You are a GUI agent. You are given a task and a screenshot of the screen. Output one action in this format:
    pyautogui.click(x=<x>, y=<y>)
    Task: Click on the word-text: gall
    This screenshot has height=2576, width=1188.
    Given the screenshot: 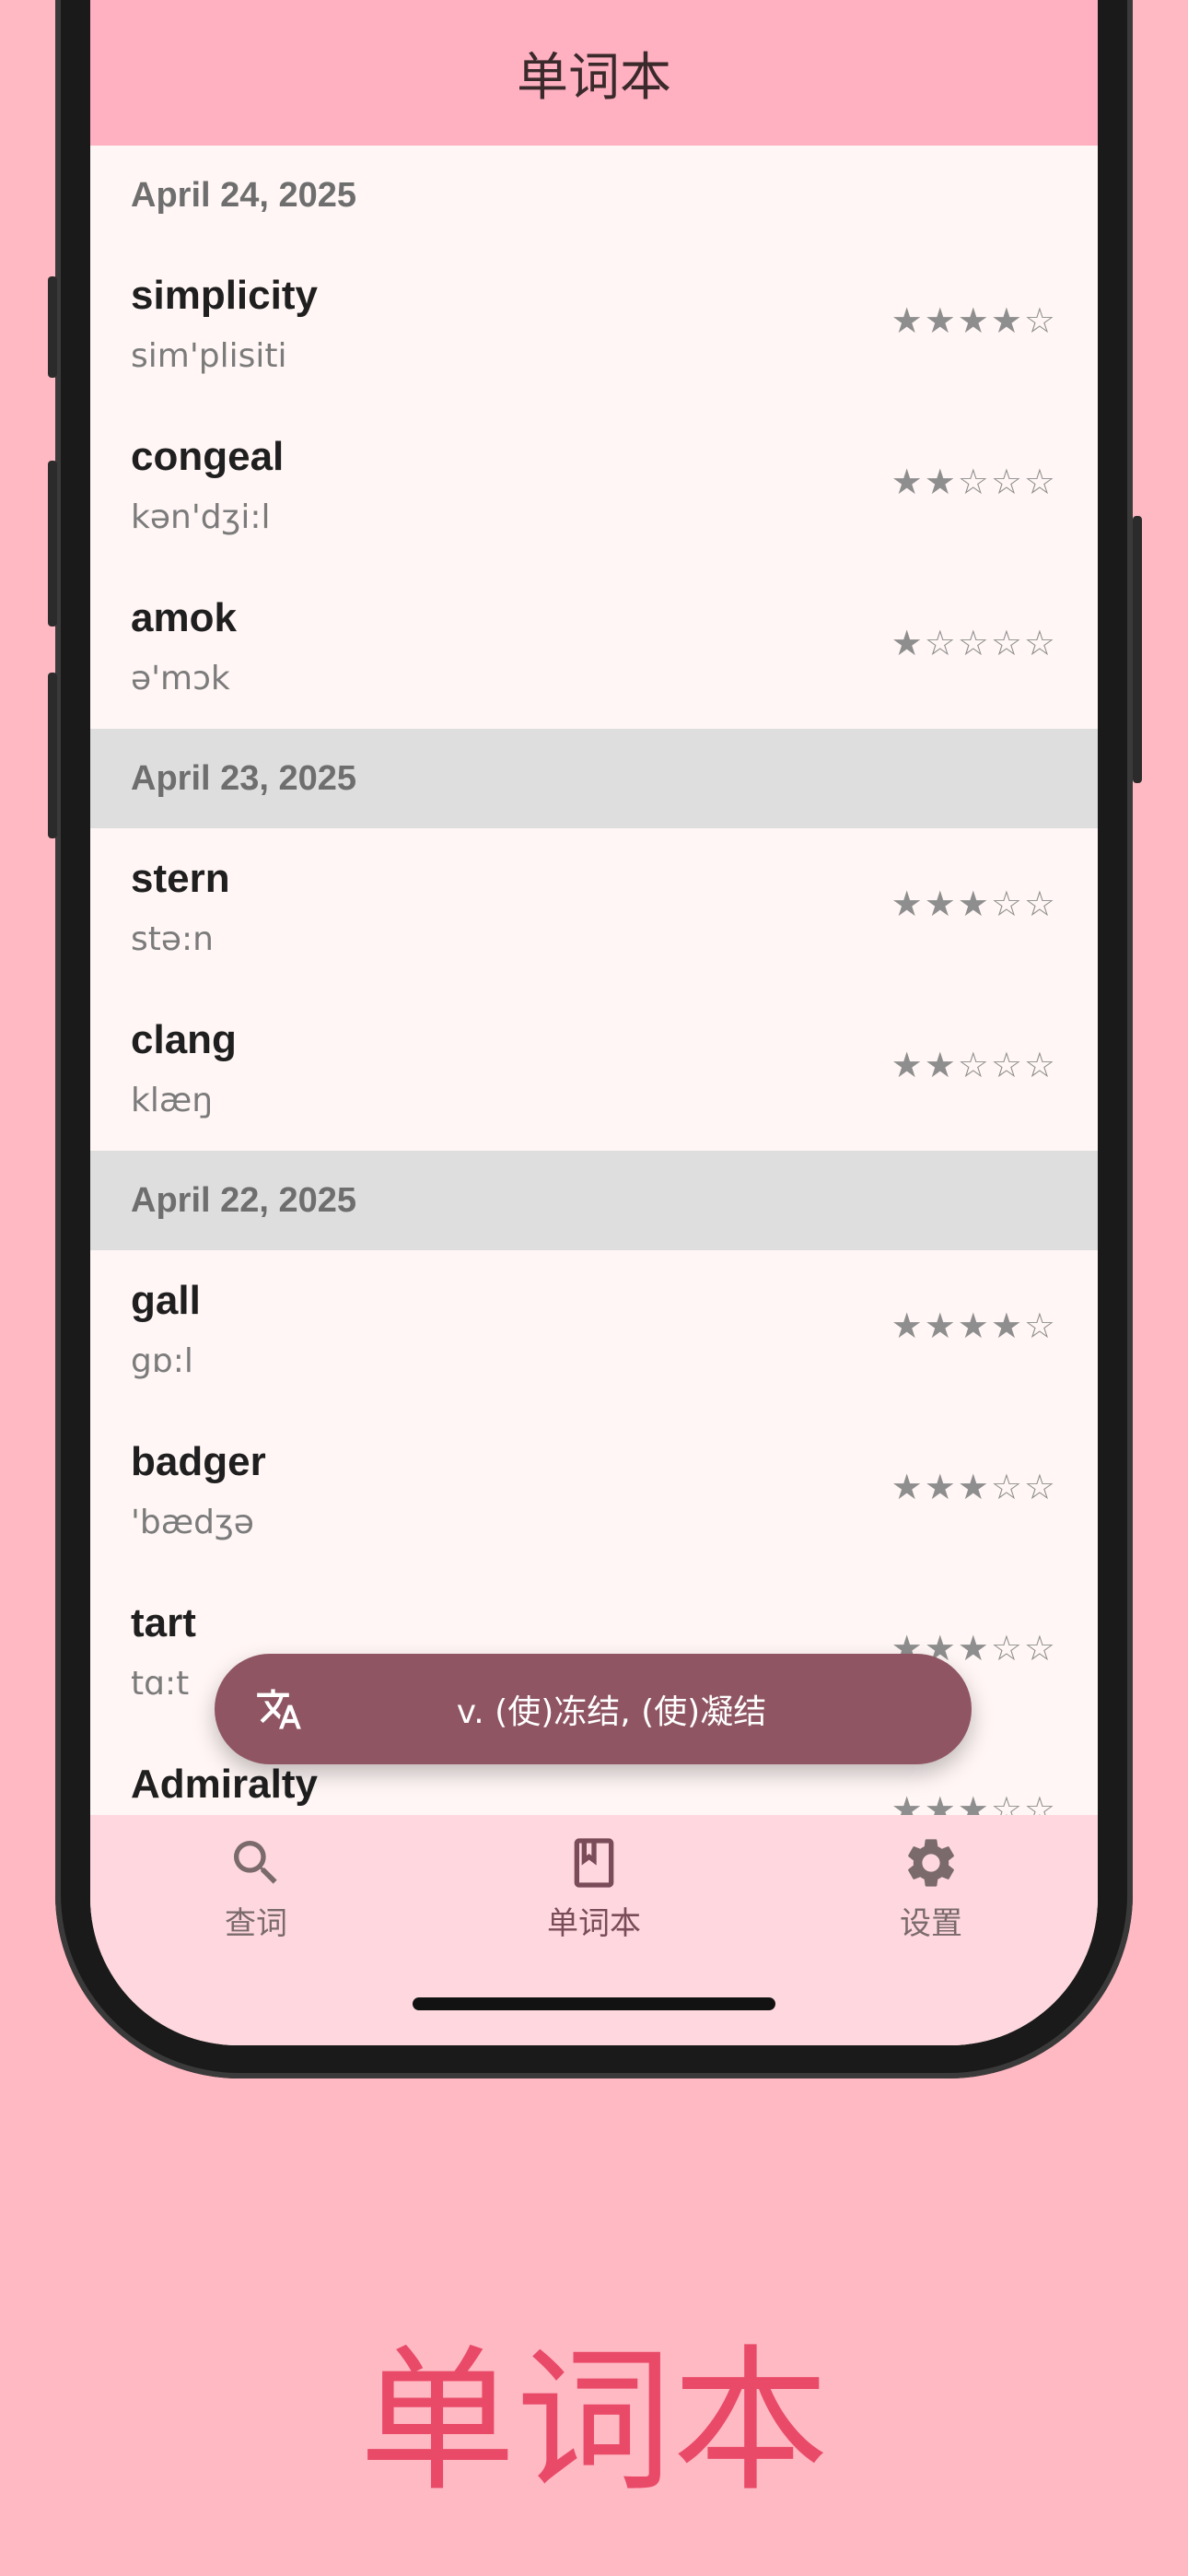 What is the action you would take?
    pyautogui.click(x=166, y=1300)
    